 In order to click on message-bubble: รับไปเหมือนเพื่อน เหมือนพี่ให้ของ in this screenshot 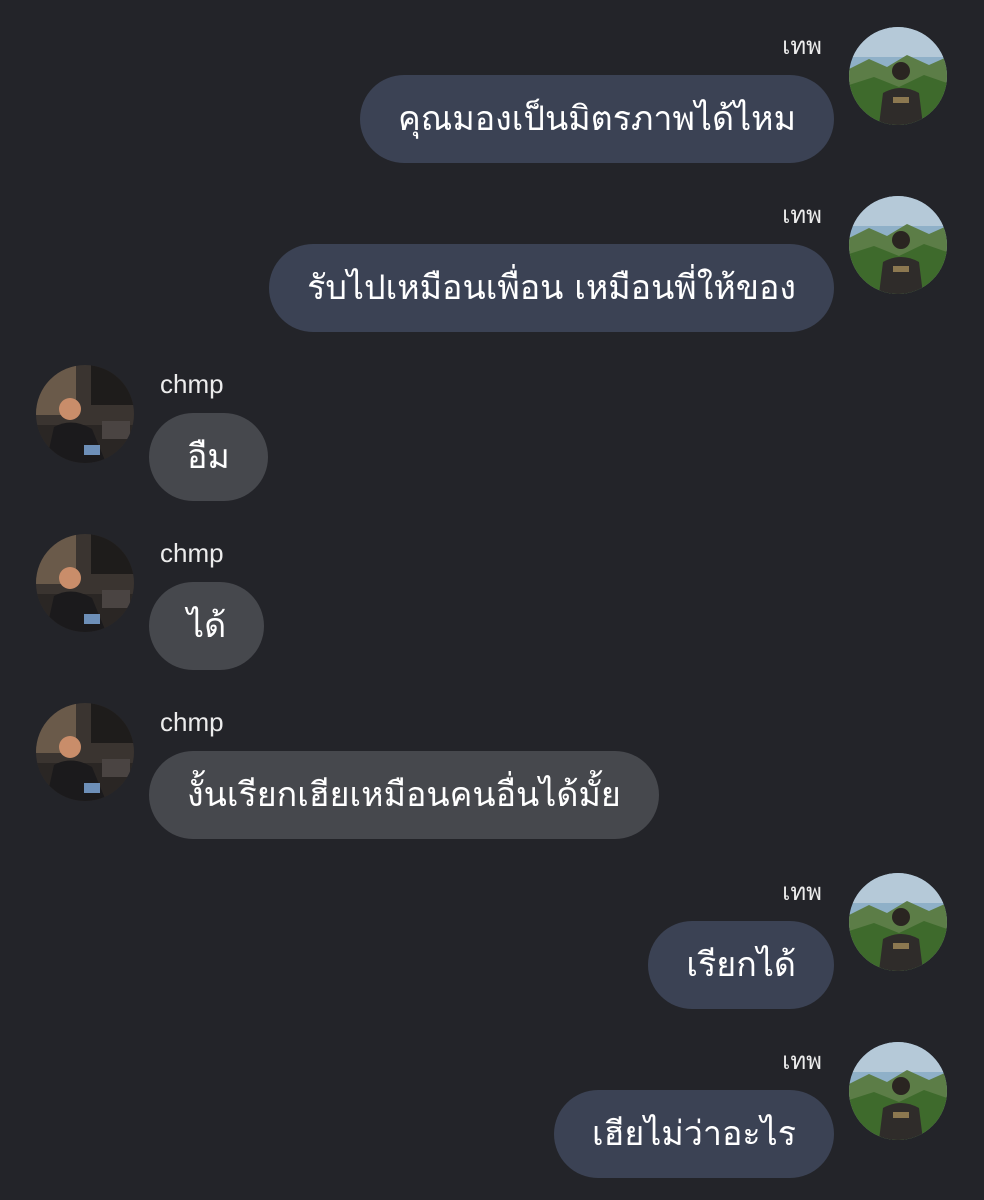, I will do `click(551, 288)`.